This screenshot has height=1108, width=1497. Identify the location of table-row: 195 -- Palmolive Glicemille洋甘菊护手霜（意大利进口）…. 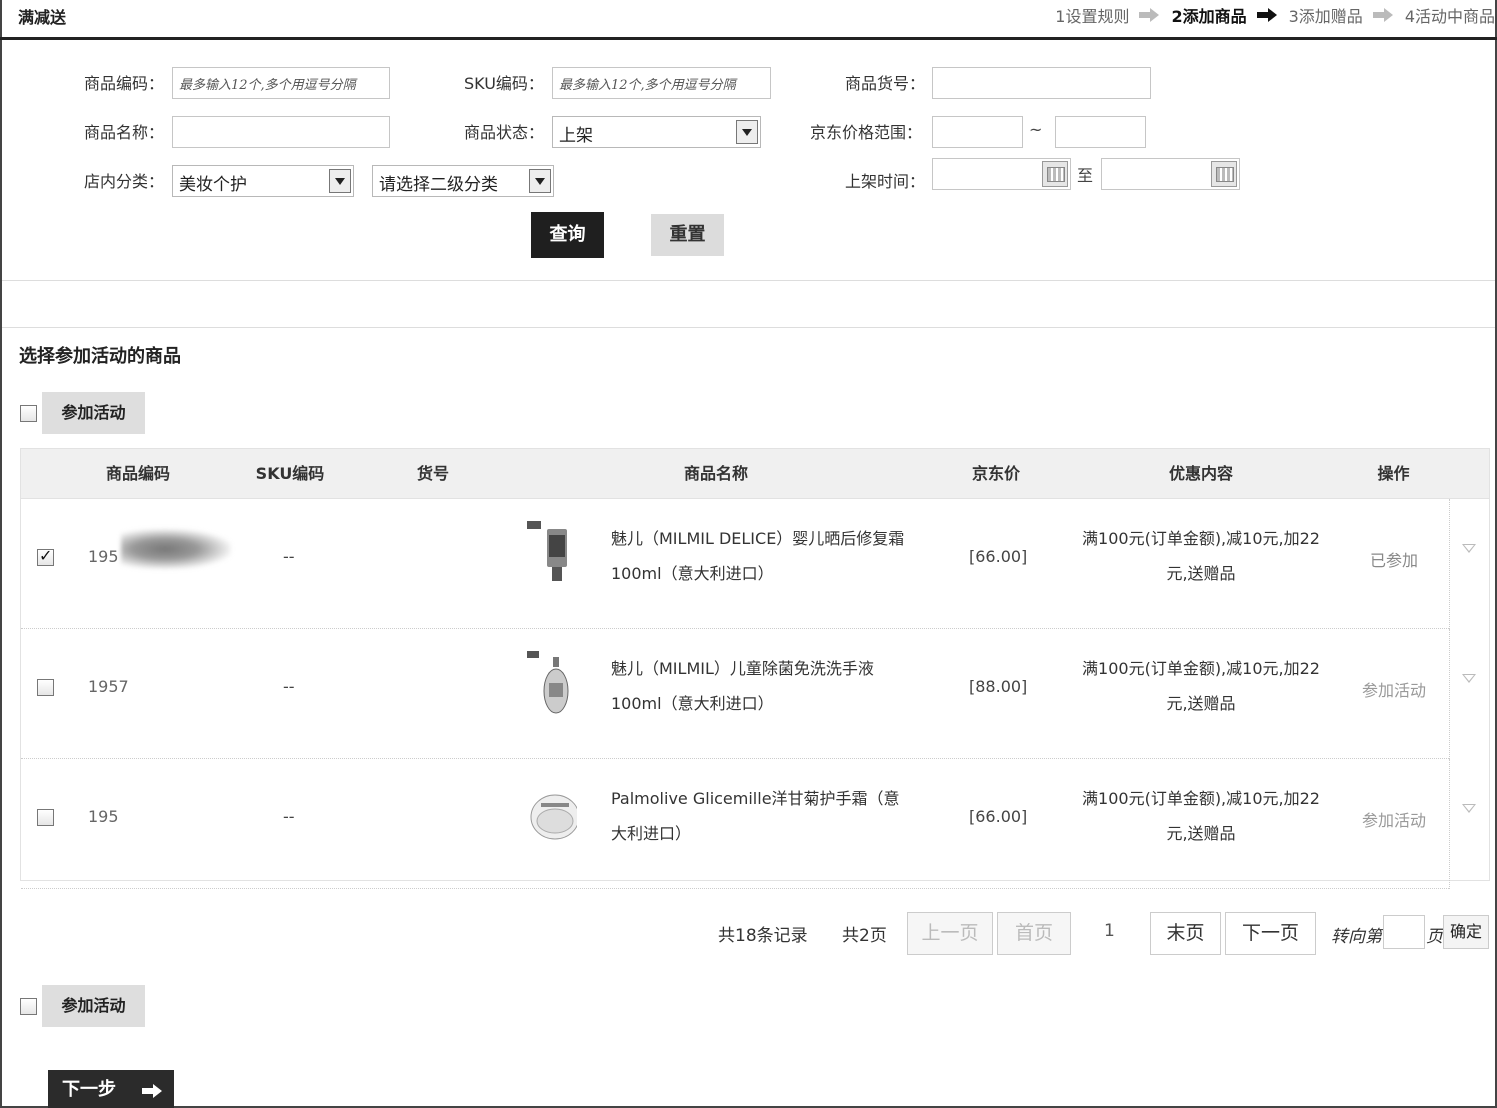
(748, 824).